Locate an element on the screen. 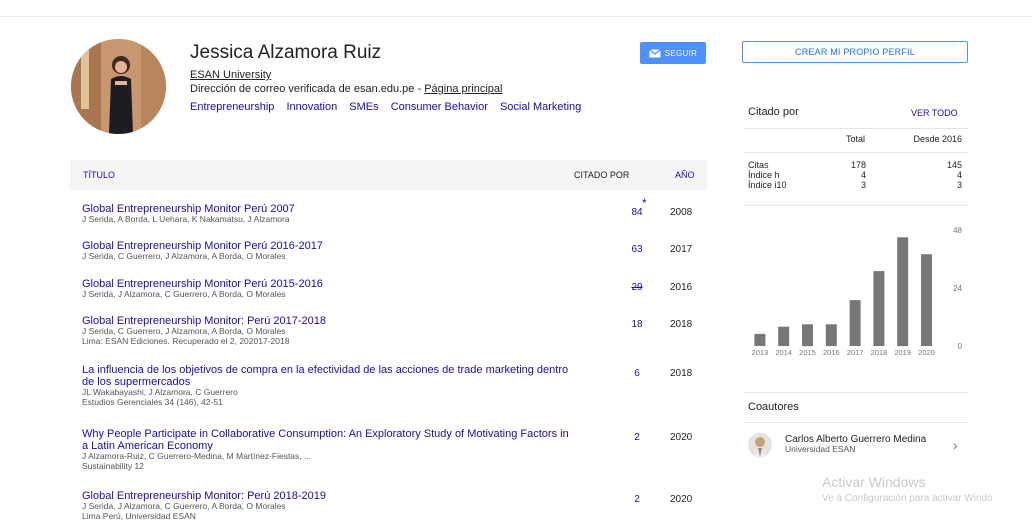  chart-bar-2016 is located at coordinates (831, 335).